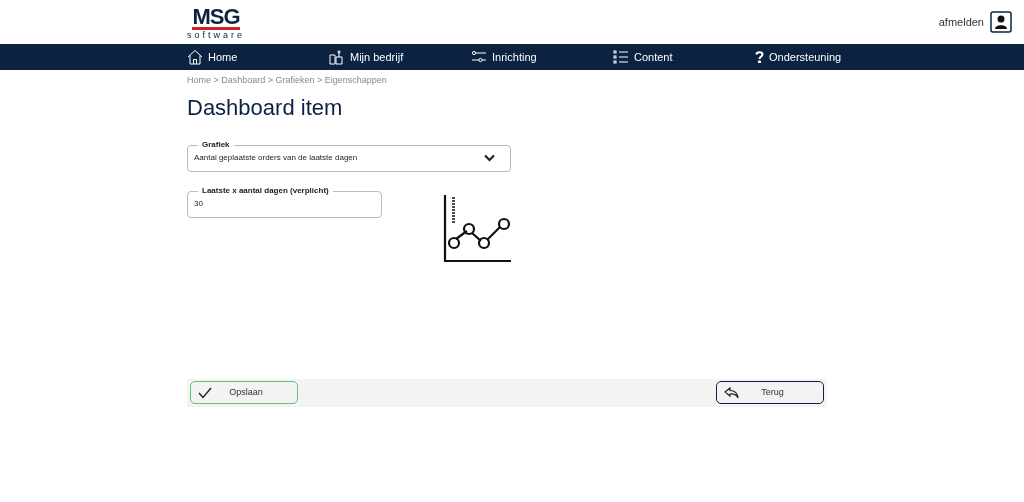 This screenshot has height=502, width=1024. I want to click on save-button: Opslaan, so click(244, 392).